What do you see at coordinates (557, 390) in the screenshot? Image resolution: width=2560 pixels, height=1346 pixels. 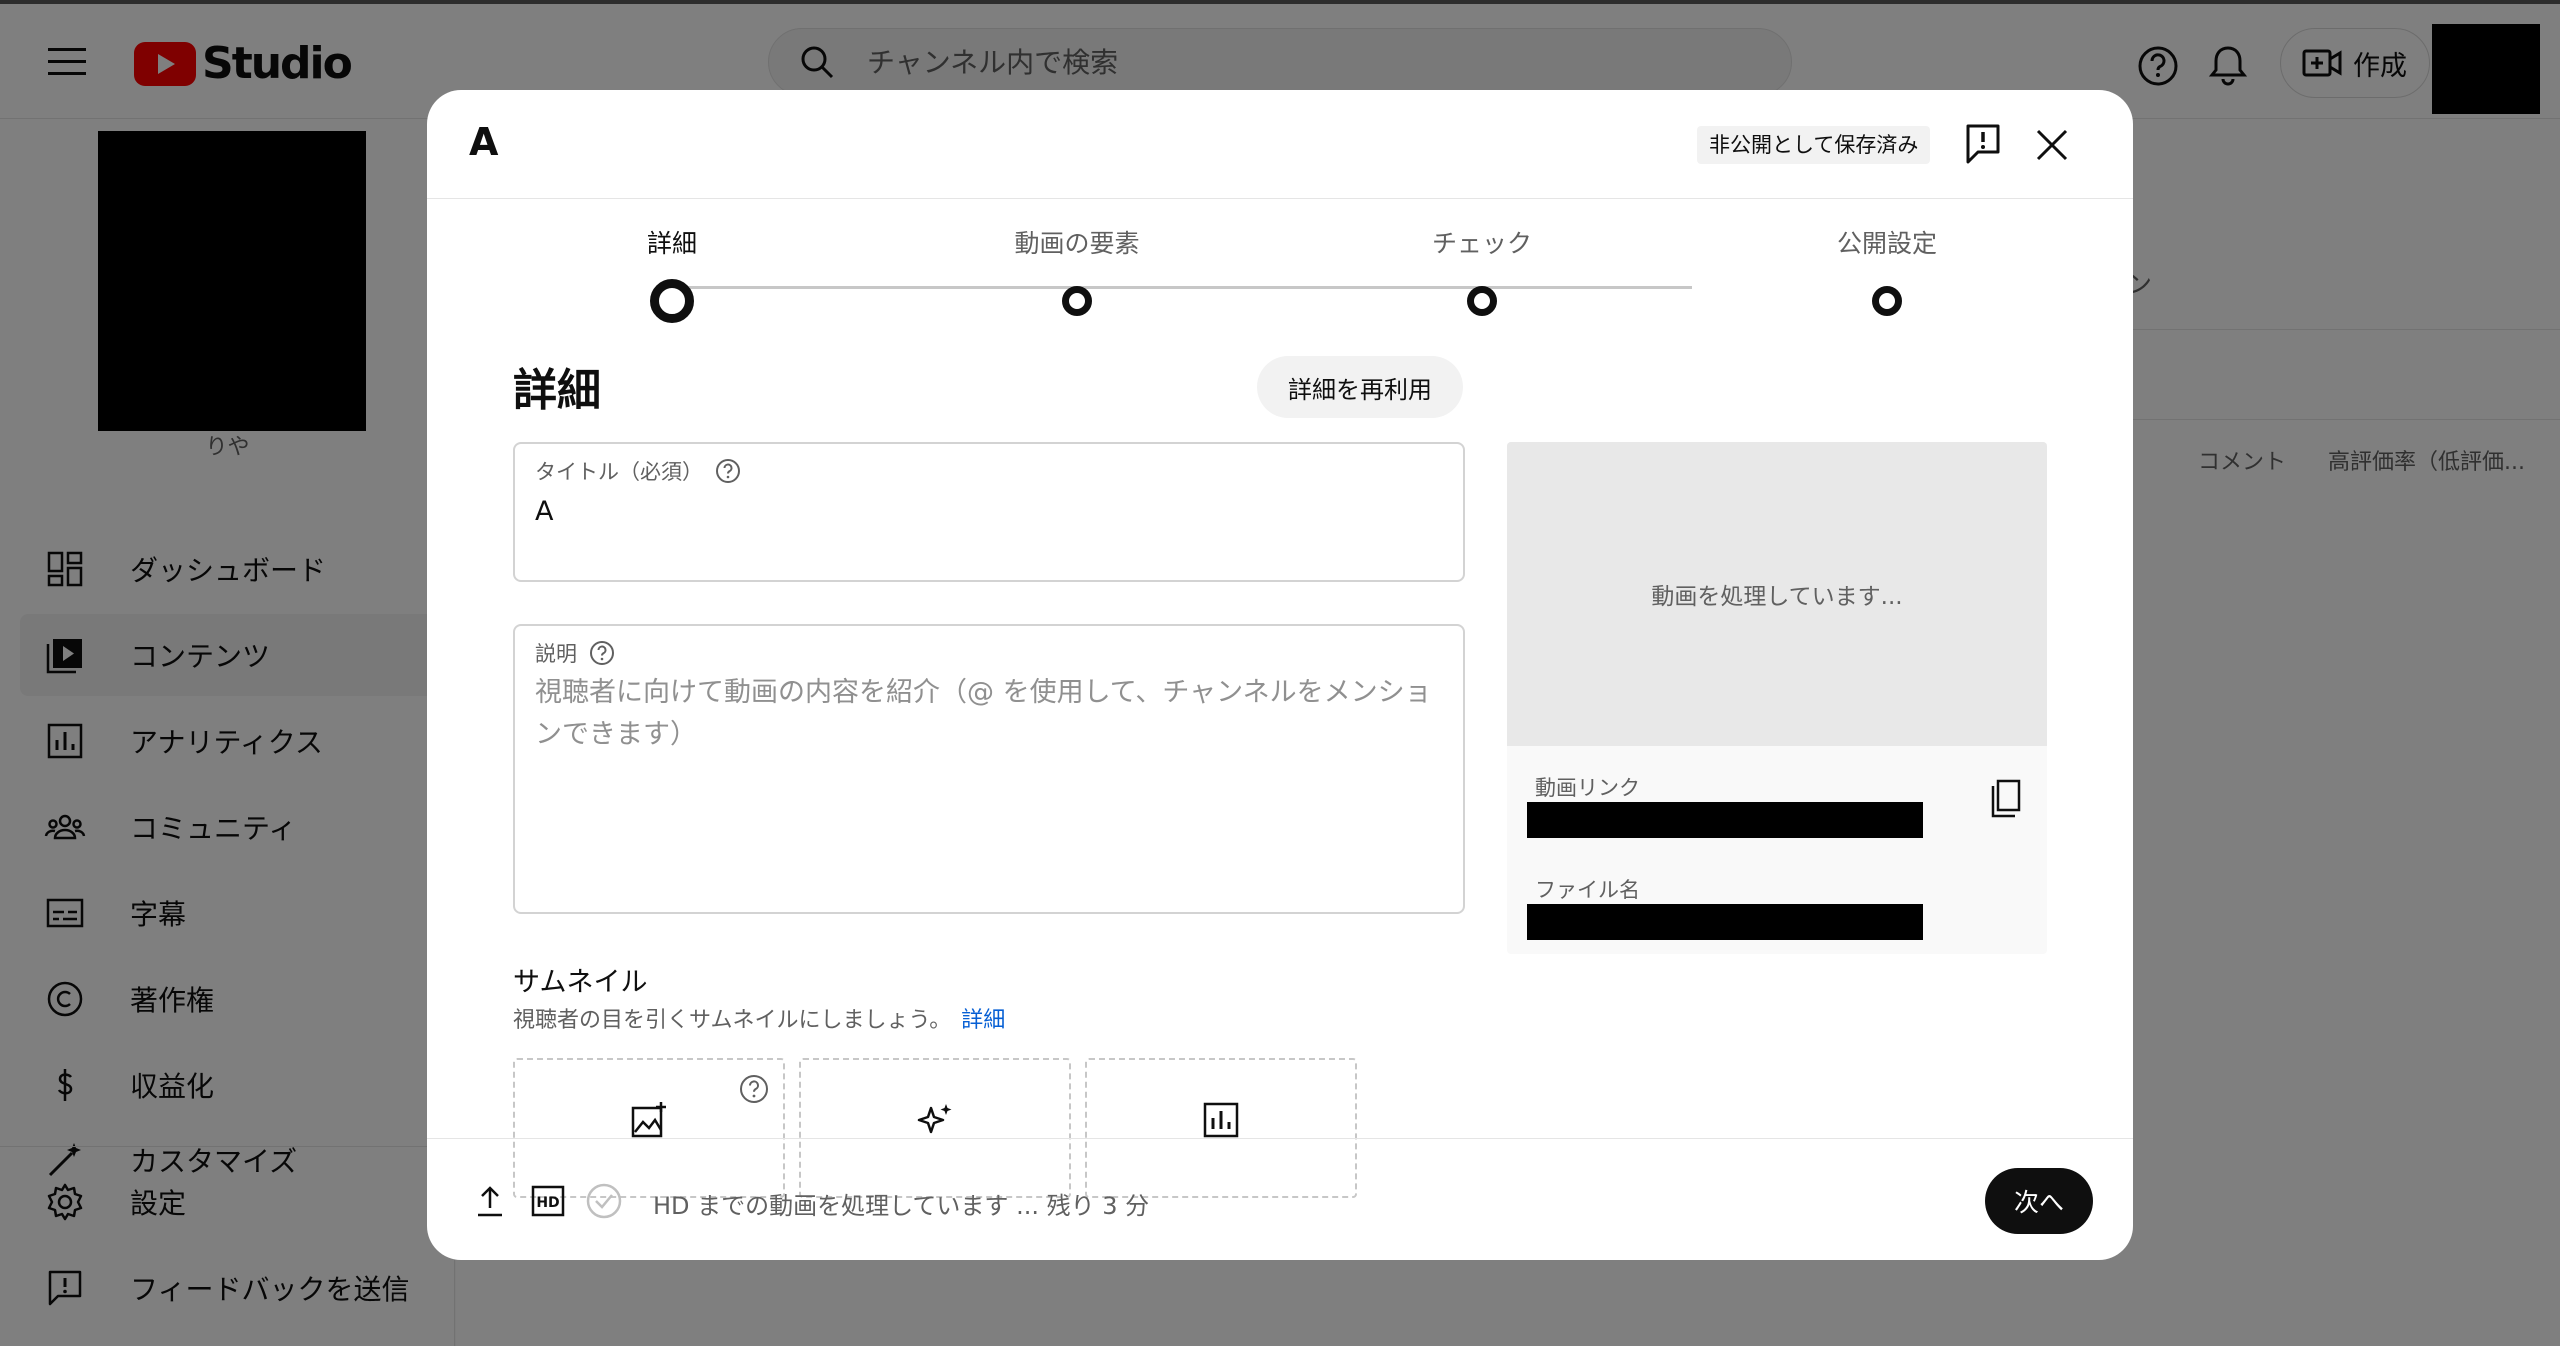 I see `section-heading: 詳細` at bounding box center [557, 390].